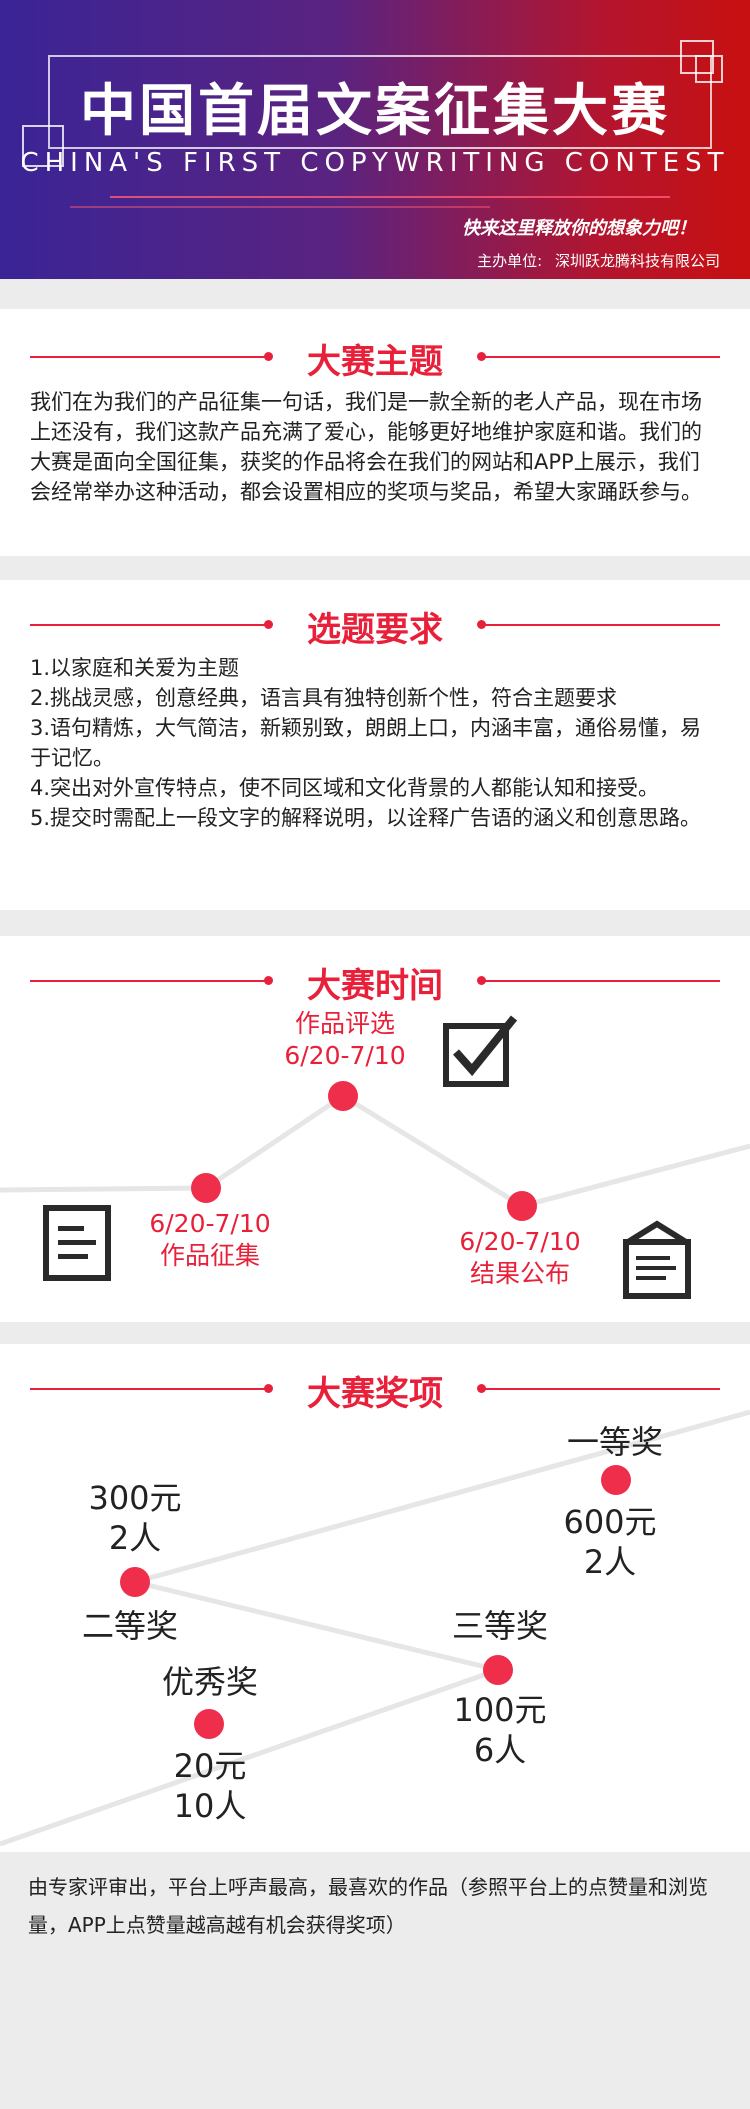 The image size is (750, 2109). I want to click on document-icon, so click(77, 1243).